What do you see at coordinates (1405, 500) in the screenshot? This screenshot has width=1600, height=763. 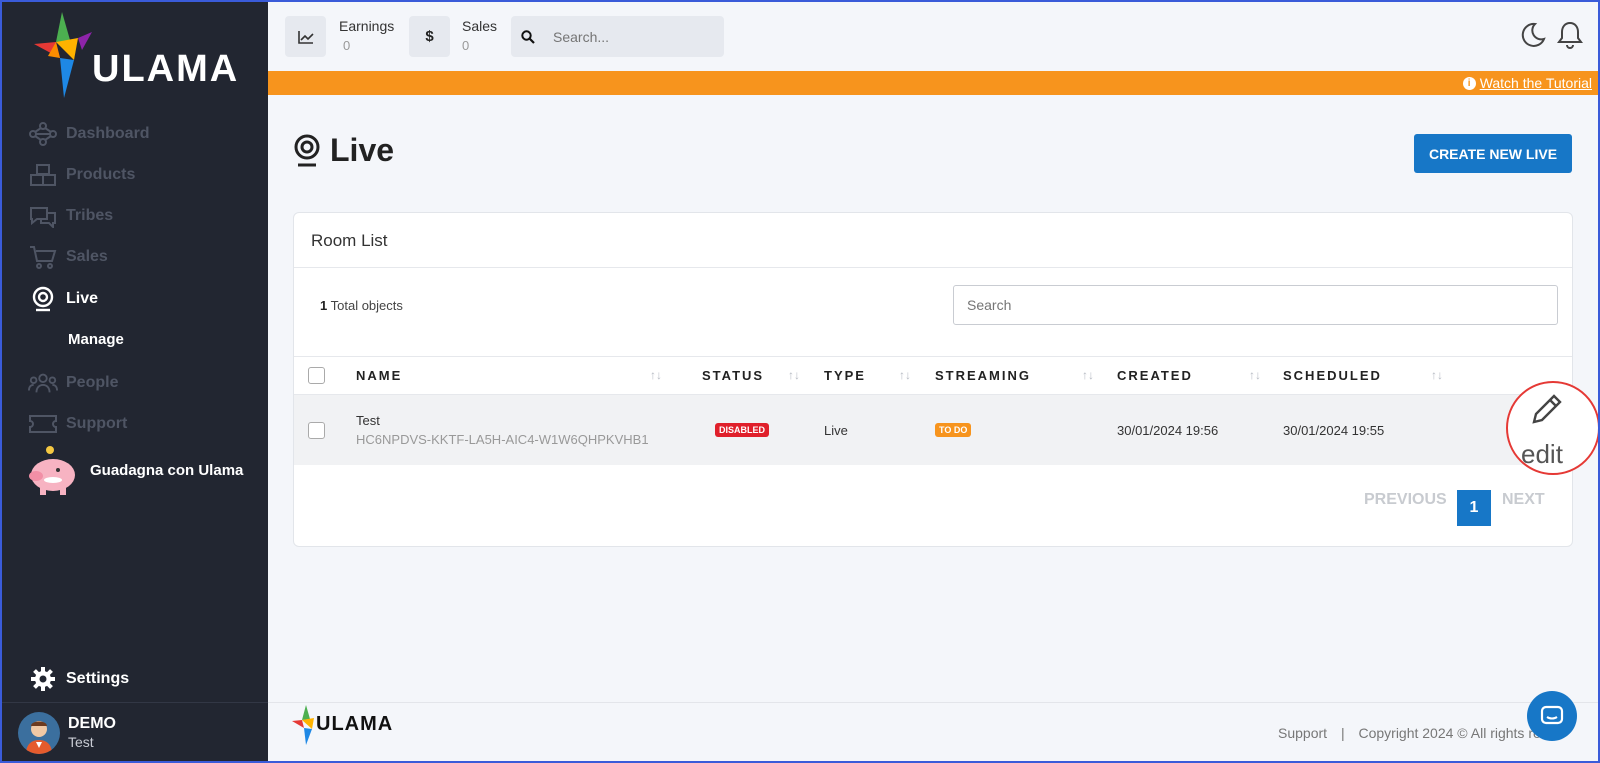 I see `pager-previous: PREVIOUS` at bounding box center [1405, 500].